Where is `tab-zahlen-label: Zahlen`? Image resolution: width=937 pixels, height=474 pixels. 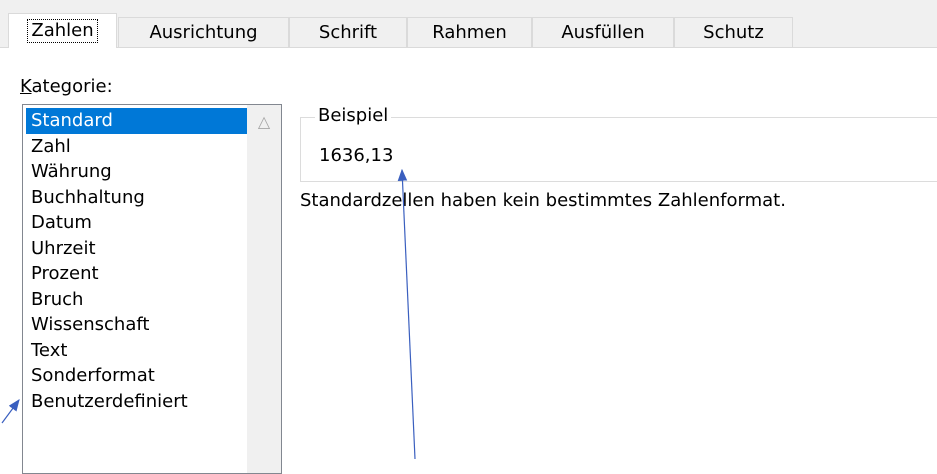
tab-zahlen-label: Zahlen is located at coordinates (62, 31).